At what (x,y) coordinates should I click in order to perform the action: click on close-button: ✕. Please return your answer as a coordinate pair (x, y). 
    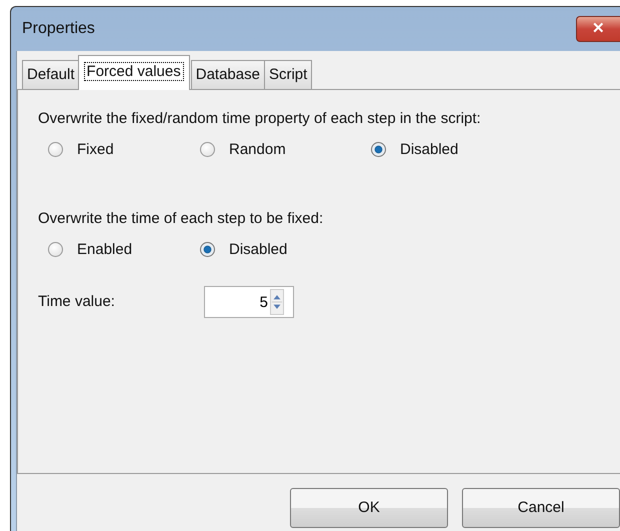
    Looking at the image, I should click on (598, 29).